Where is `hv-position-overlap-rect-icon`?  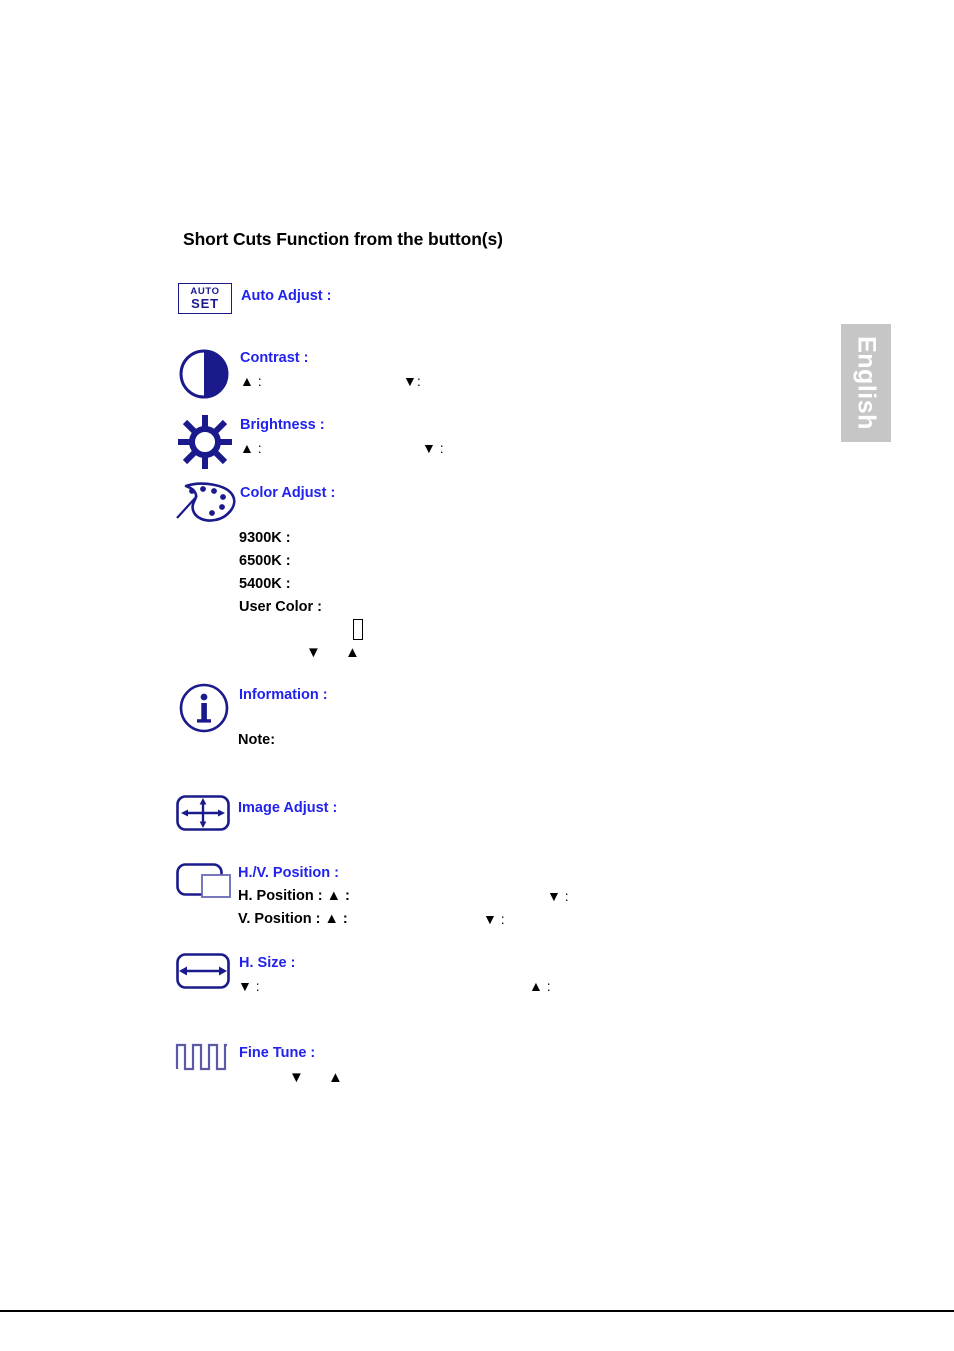
hv-position-overlap-rect-icon is located at coordinates (204, 883).